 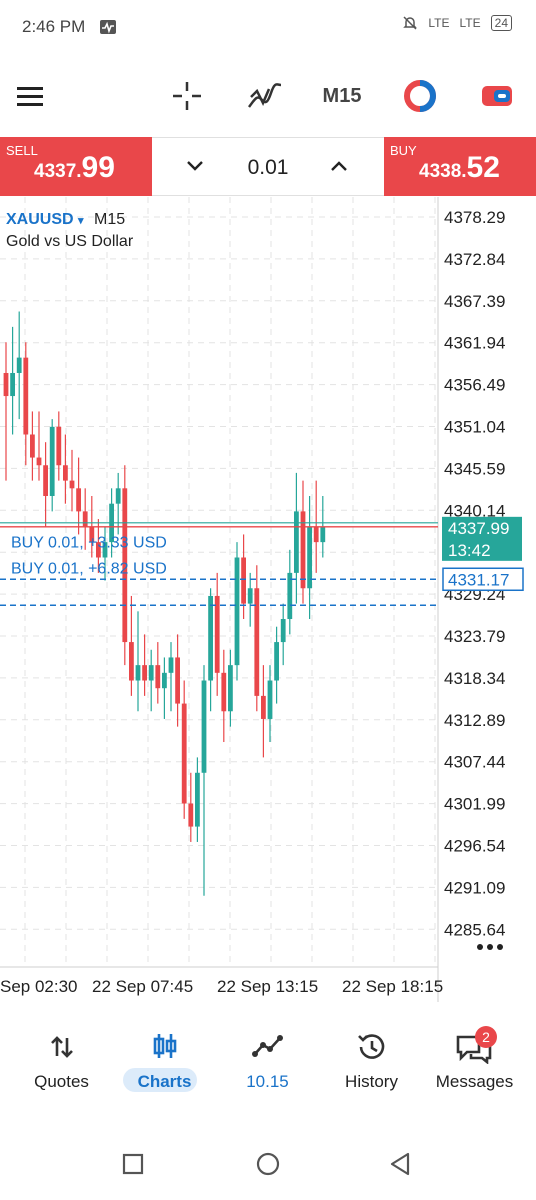 What do you see at coordinates (439, 23) in the screenshot?
I see `network-indicator: LTE` at bounding box center [439, 23].